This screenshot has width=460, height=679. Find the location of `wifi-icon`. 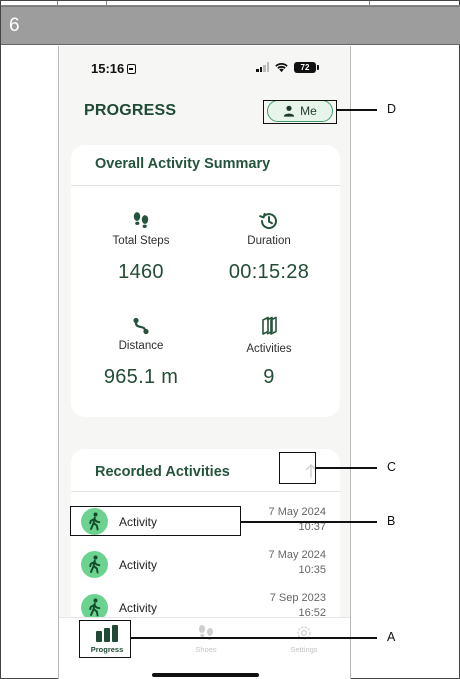

wifi-icon is located at coordinates (281, 67).